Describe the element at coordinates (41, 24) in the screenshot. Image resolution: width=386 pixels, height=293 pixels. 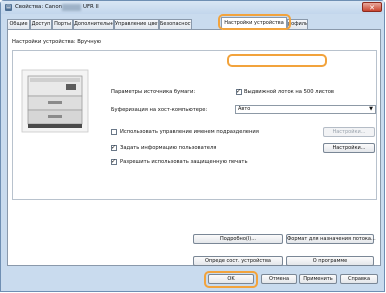
I see `tab-sharing: Доступ` at that location.